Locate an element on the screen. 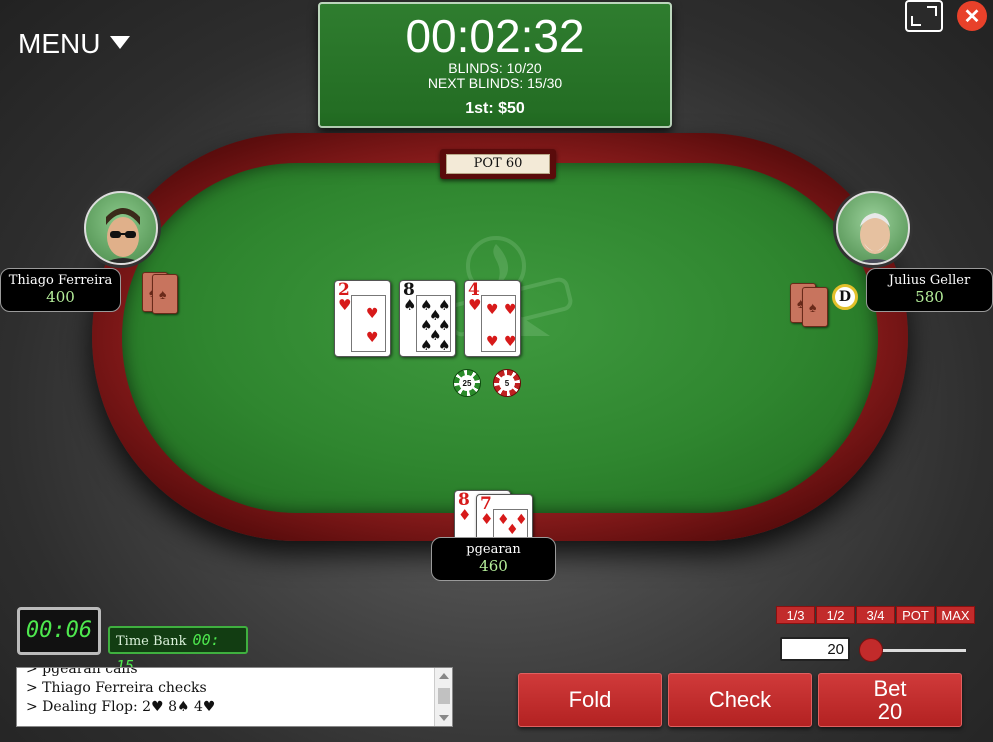 The image size is (993, 742). chat-line: > Dealing Flop: 2♥ 8♠ 4♥ is located at coordinates (121, 707).